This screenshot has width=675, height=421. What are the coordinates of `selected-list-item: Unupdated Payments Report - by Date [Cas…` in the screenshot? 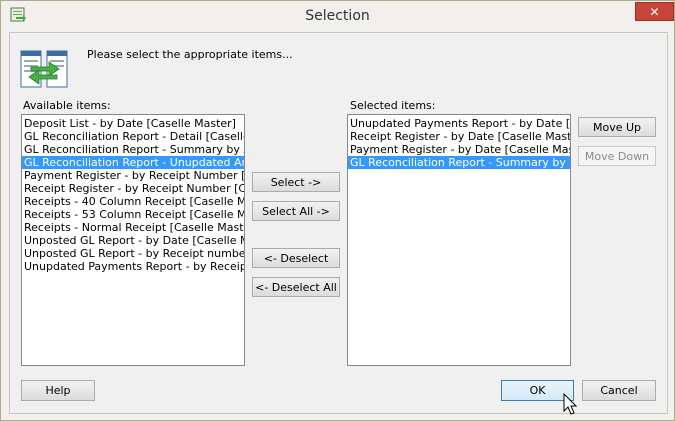 It's located at (459, 123).